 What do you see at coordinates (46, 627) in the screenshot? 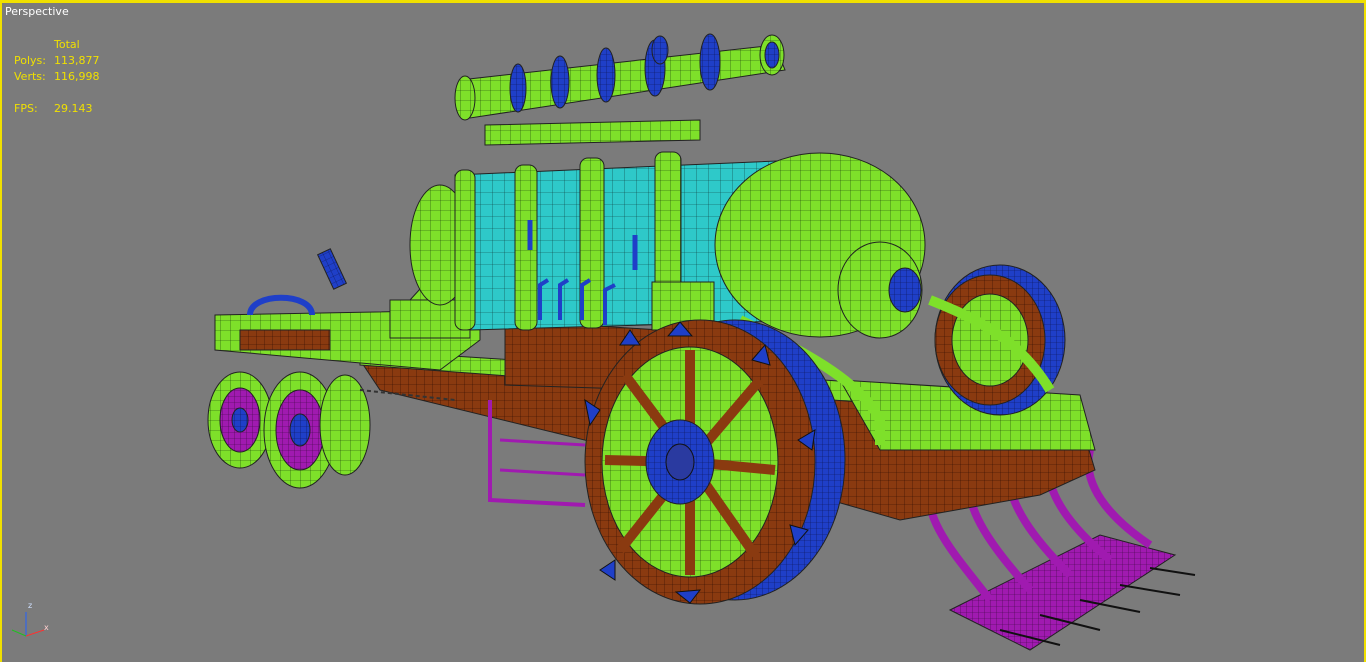
I see `gizmo-x-label: x` at bounding box center [46, 627].